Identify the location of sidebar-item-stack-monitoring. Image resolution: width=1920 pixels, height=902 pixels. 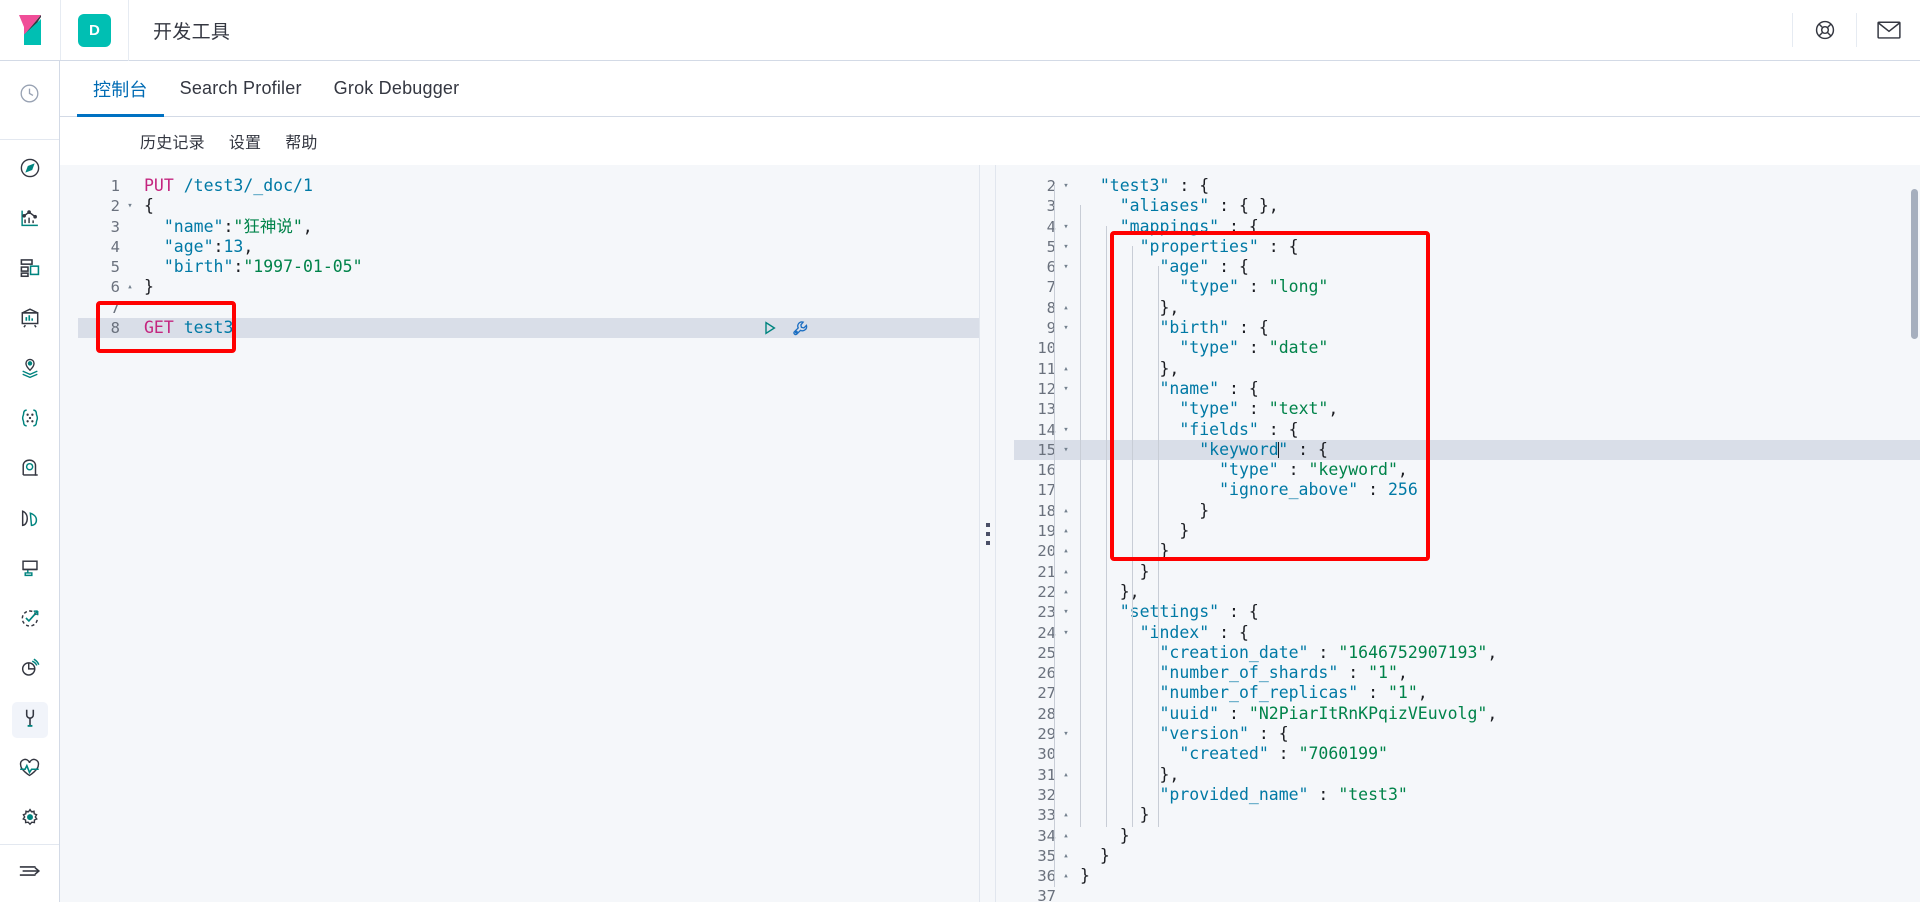
(30, 770).